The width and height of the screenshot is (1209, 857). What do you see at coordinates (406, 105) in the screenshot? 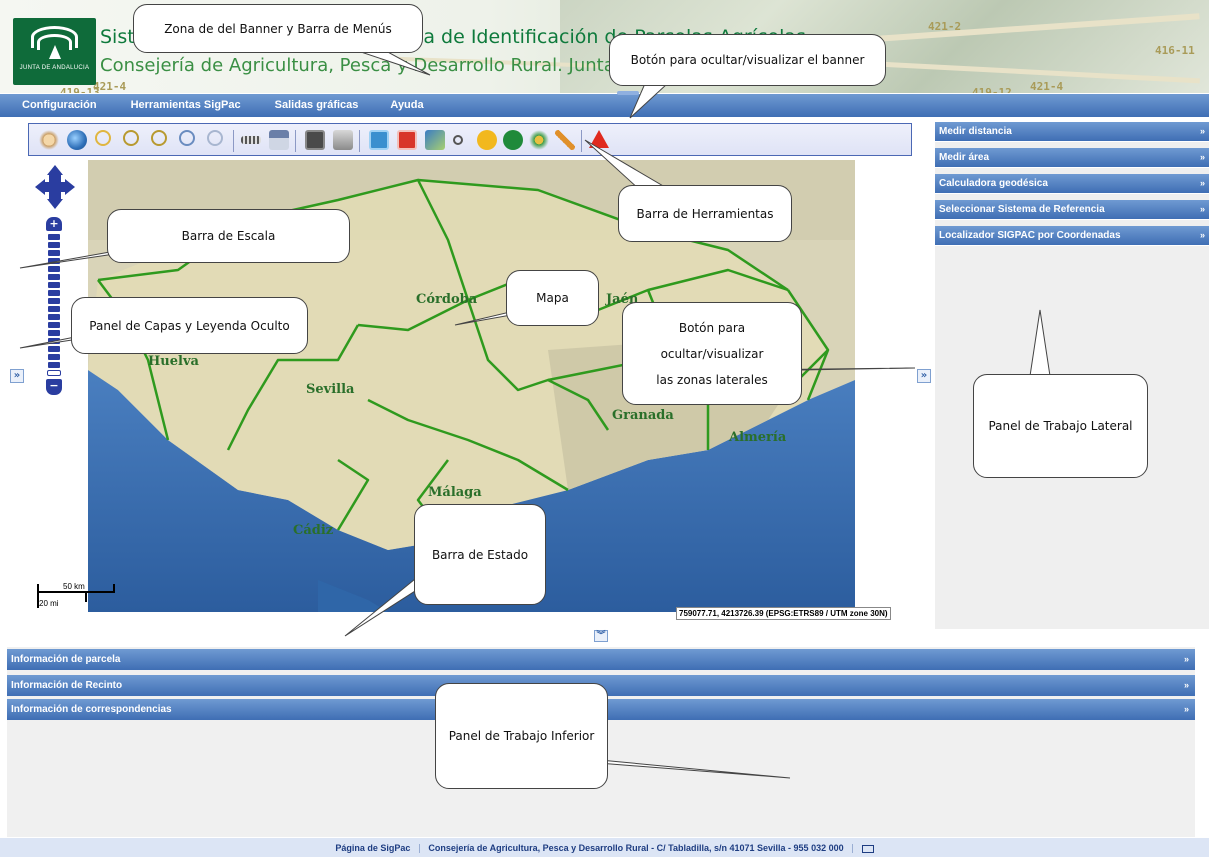
I see `menu-item-ayuda: Ayuda` at bounding box center [406, 105].